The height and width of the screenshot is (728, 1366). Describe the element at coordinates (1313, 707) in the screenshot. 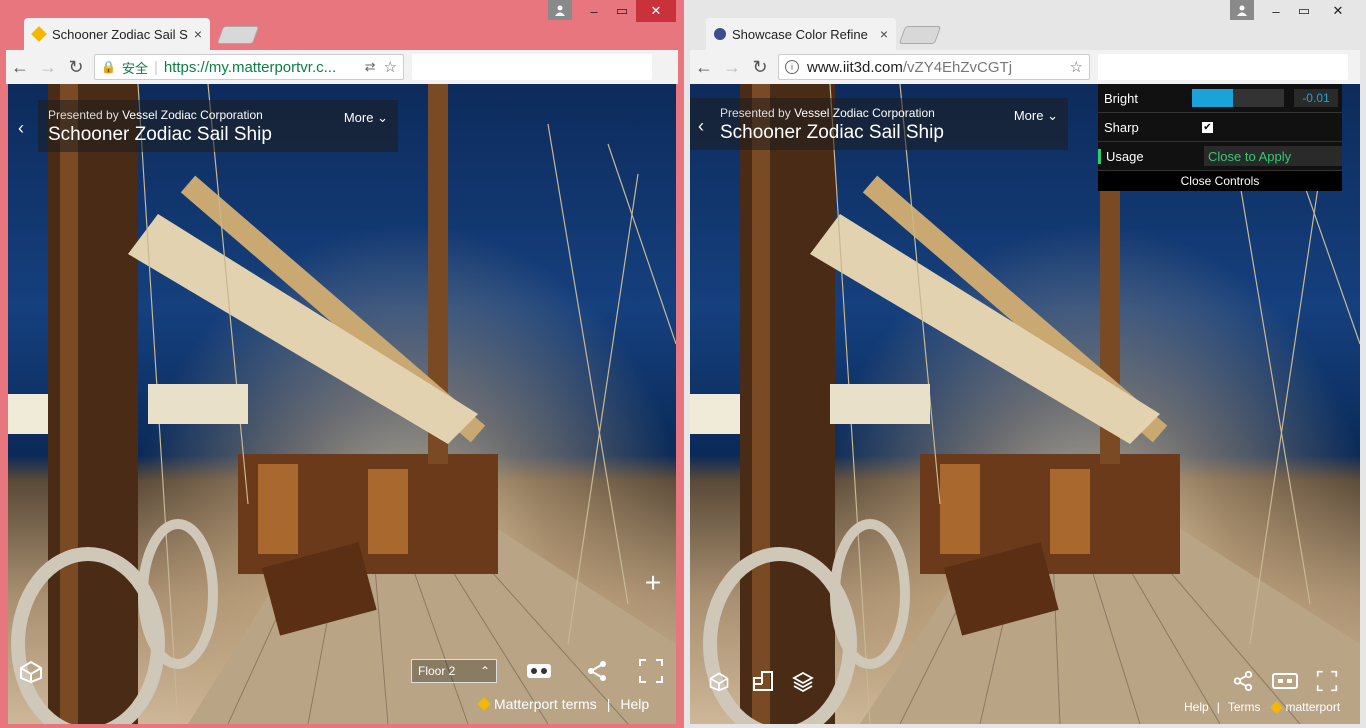

I see `matterport-brand: matterport` at that location.